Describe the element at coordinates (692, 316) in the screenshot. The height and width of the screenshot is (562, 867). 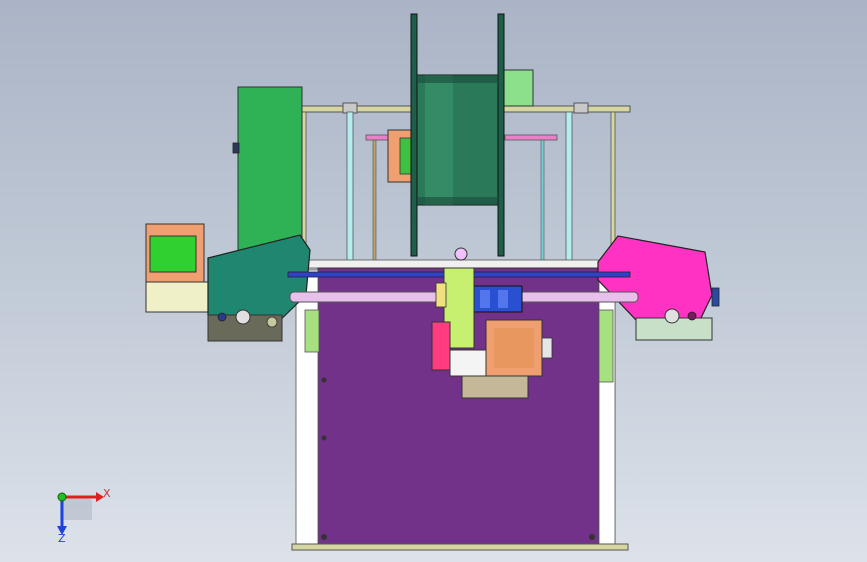
I see `right-plate-bolt` at that location.